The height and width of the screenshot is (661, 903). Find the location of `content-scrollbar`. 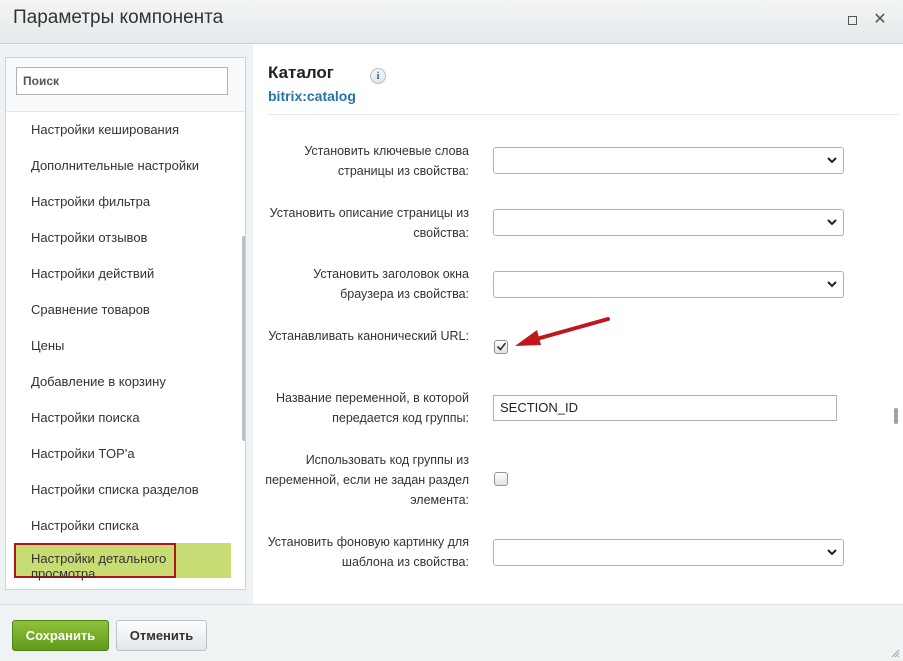

content-scrollbar is located at coordinates (896, 416).